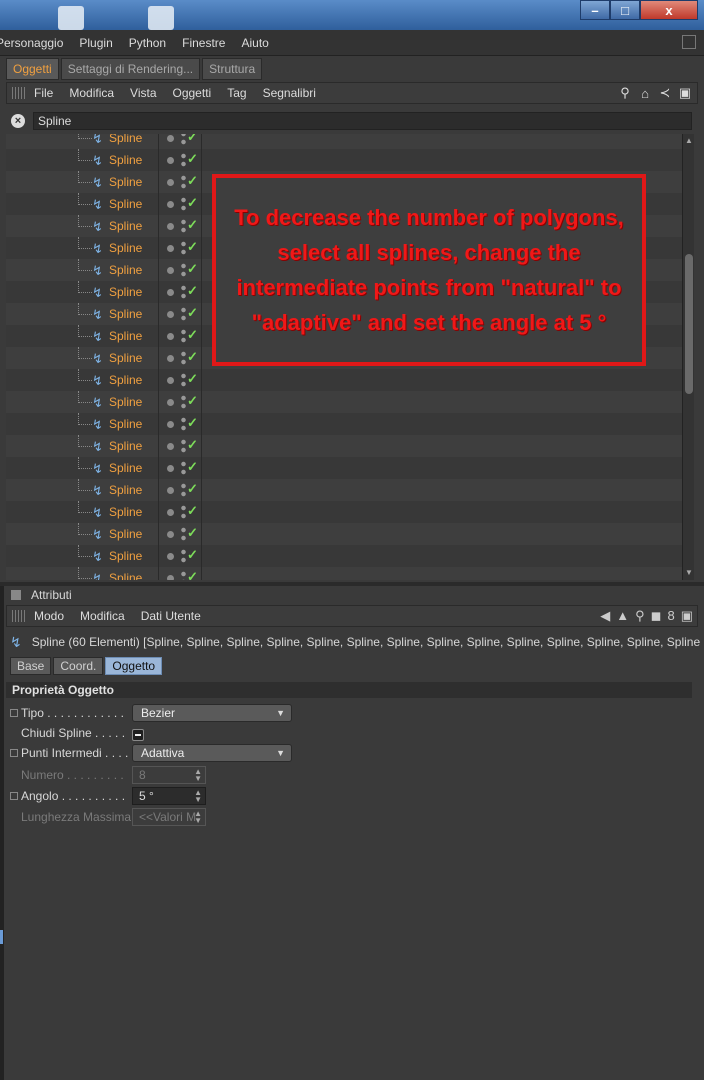 The image size is (704, 1080). What do you see at coordinates (143, 93) in the screenshot?
I see `om-menu-vista: Vista` at bounding box center [143, 93].